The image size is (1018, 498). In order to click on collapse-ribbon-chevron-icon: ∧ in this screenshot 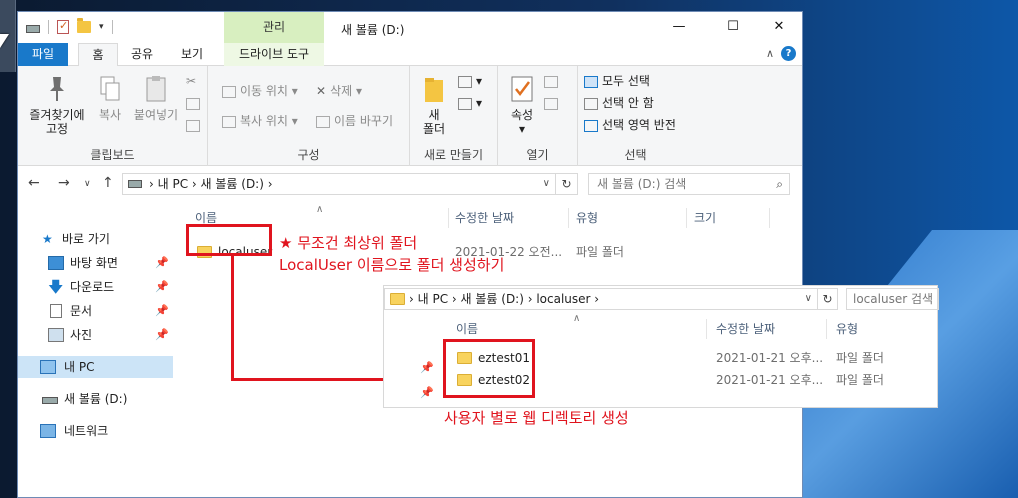, I will do `click(770, 53)`.